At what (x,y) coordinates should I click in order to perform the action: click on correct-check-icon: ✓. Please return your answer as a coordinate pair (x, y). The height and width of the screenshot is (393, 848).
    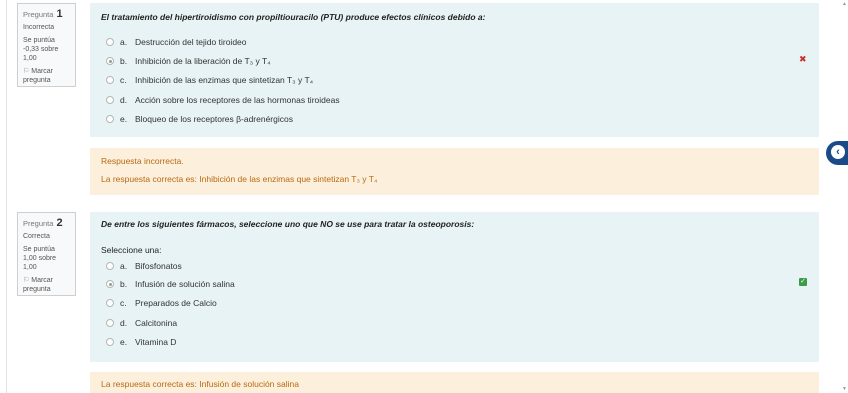
    Looking at the image, I should click on (803, 282).